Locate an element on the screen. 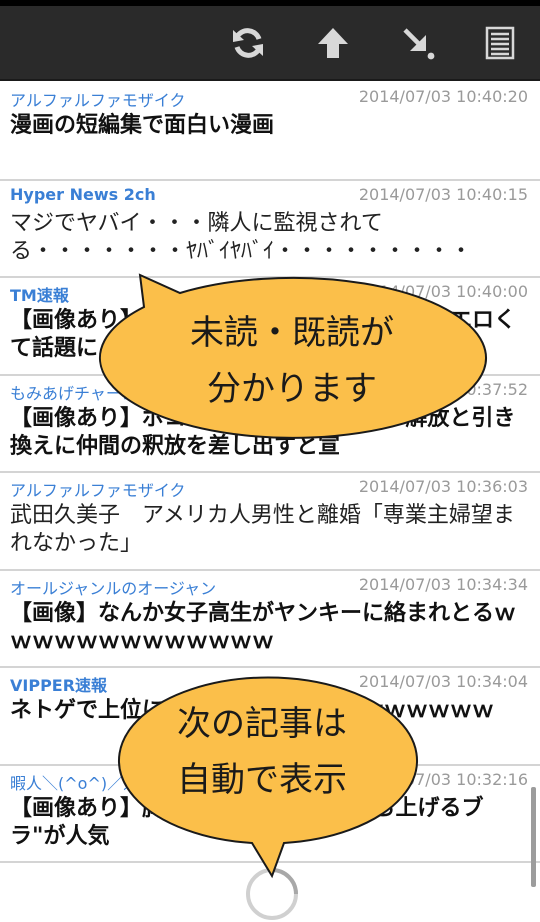 The width and height of the screenshot is (540, 922). callout-text-line: 未読・既読が is located at coordinates (292, 333).